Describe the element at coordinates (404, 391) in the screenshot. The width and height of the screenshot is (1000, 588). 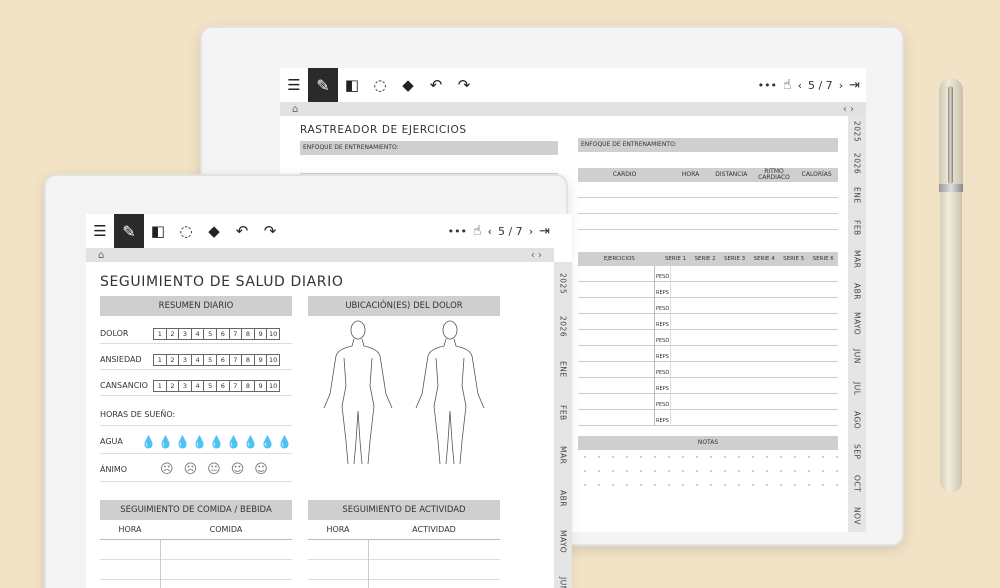
I see `body-diagram` at that location.